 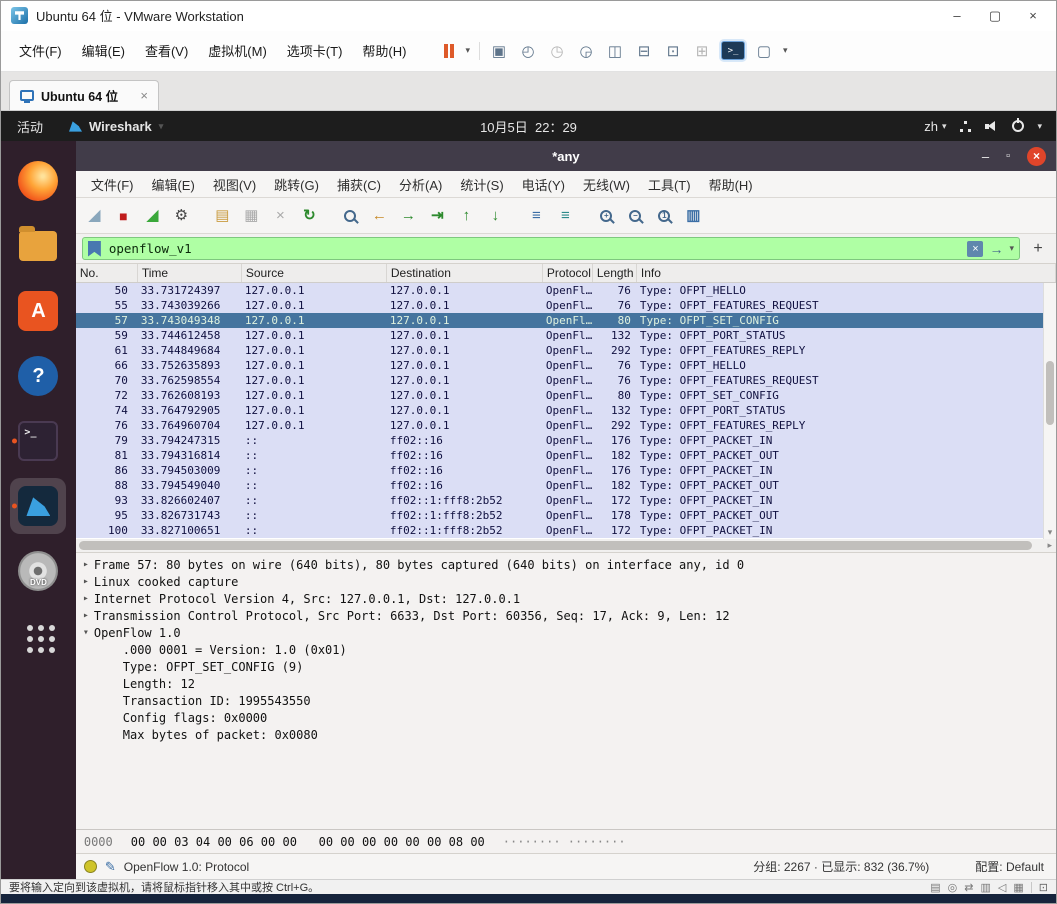 I want to click on go-first-packet-icon: ↑, so click(x=466, y=215).